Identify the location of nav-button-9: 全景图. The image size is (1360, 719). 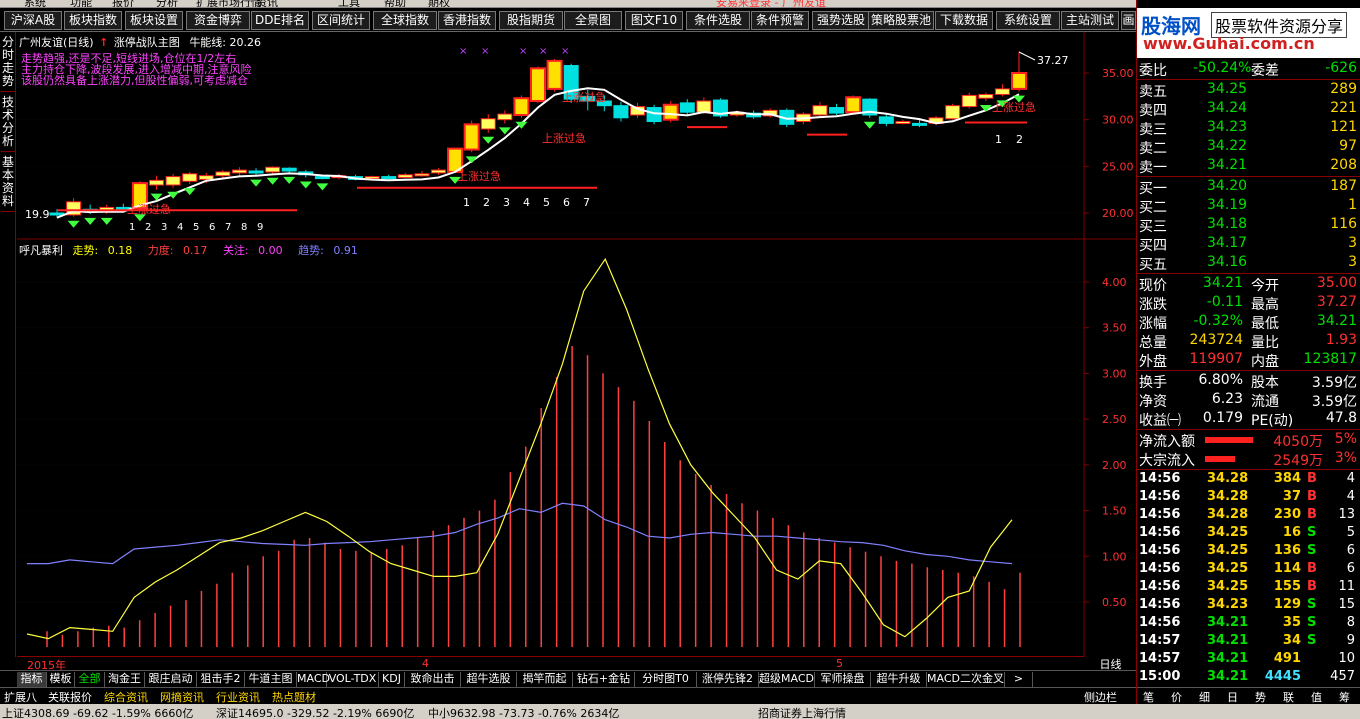
(593, 20).